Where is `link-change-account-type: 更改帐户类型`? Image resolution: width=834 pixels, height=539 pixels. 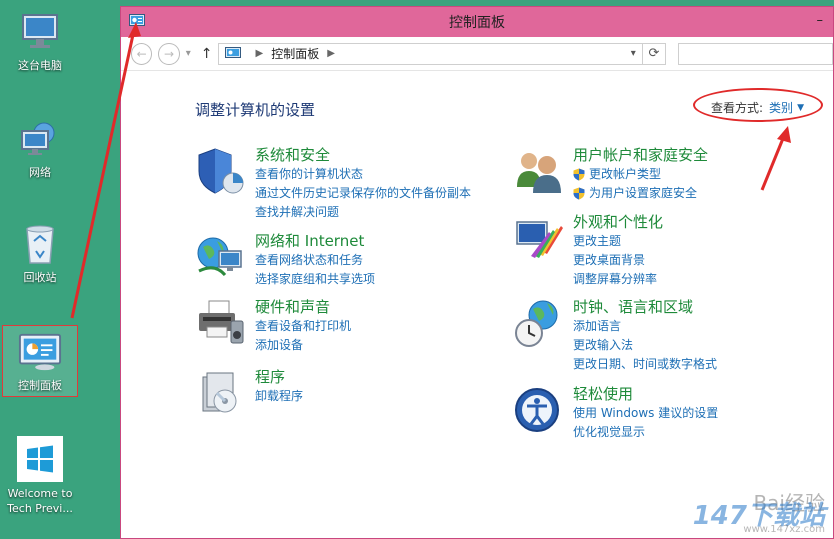
link-change-account-type: 更改帐户类型 is located at coordinates (640, 174).